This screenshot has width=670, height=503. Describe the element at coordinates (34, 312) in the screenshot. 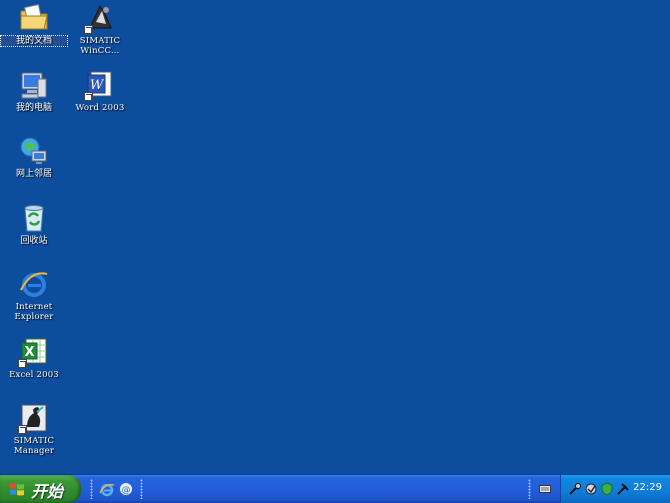

I see `desktop-icon-label: Internet Explorer` at that location.